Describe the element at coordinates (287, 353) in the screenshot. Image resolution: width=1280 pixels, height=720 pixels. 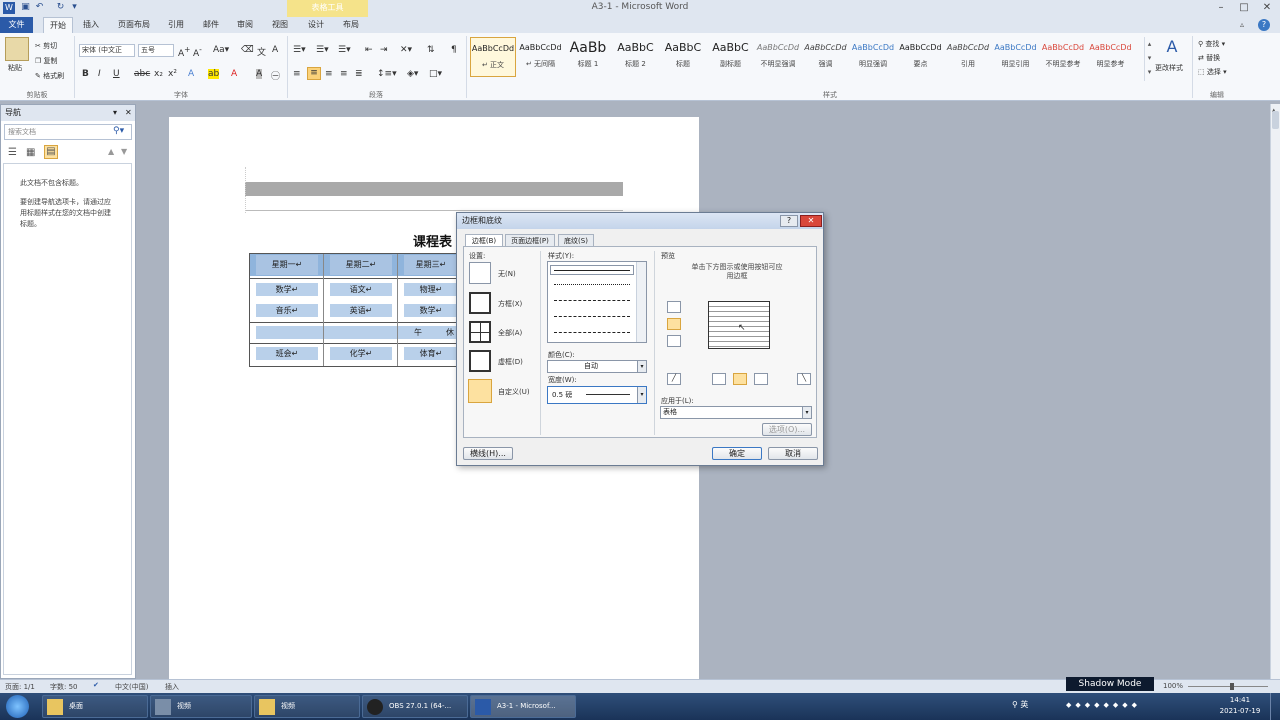
I see `timetable-cell: 班会↵` at that location.